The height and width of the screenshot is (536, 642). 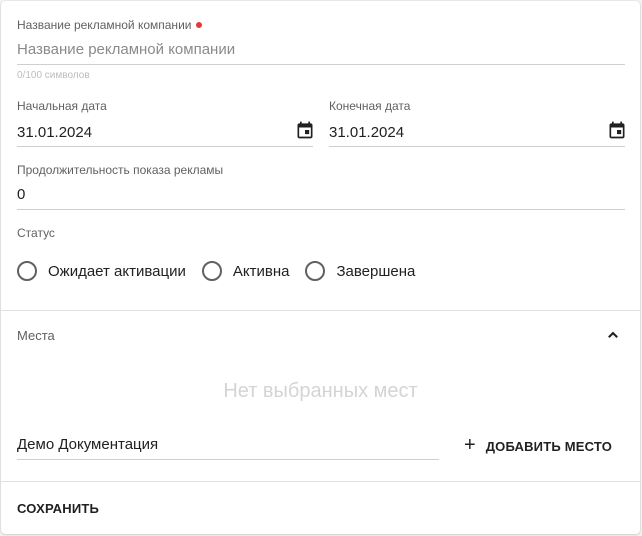 What do you see at coordinates (261, 271) in the screenshot?
I see `status-radio-label: Активна` at bounding box center [261, 271].